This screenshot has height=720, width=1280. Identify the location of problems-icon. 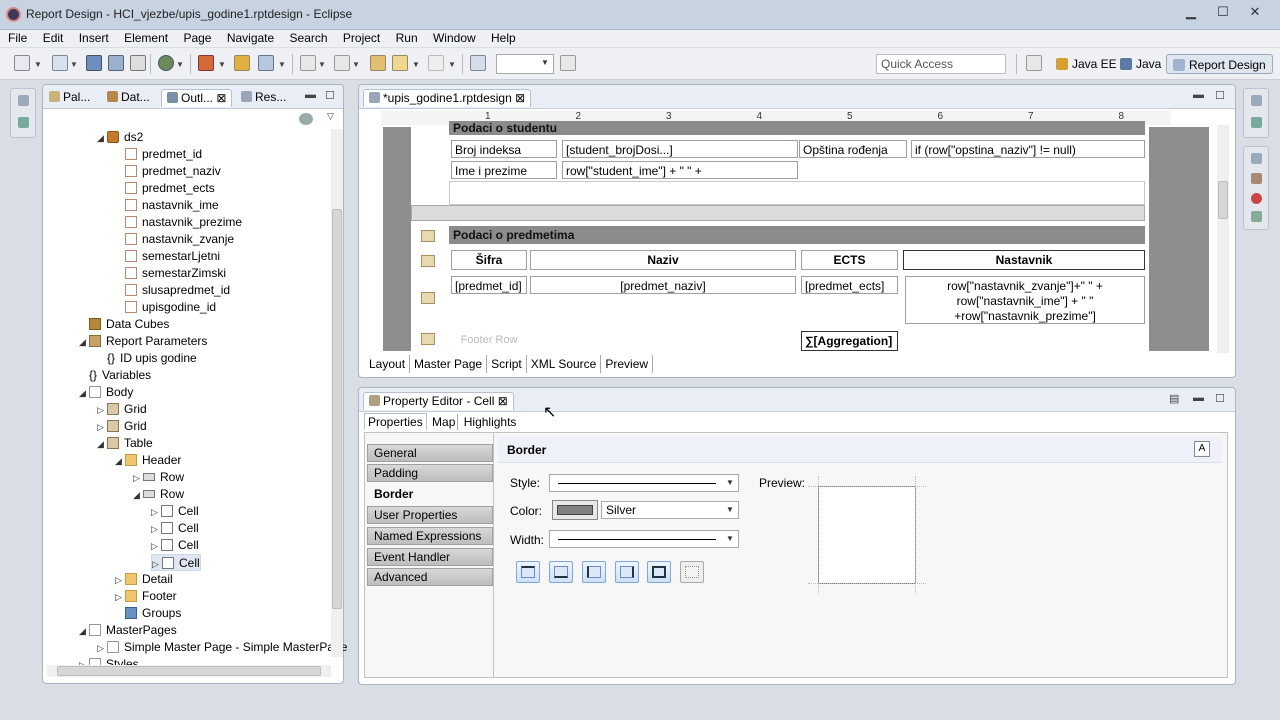
(1256, 198).